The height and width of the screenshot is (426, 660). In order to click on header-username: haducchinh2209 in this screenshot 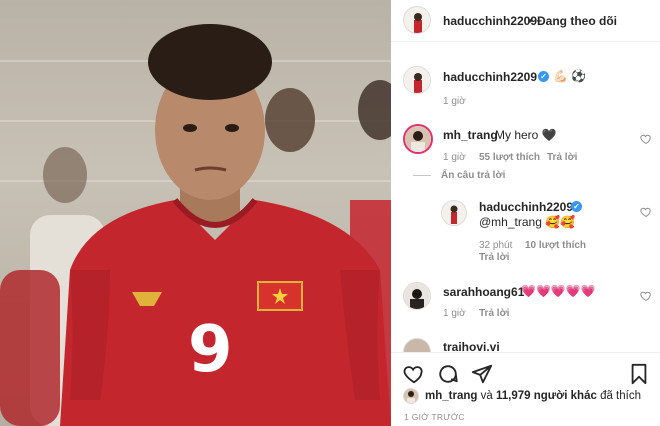, I will do `click(490, 21)`.